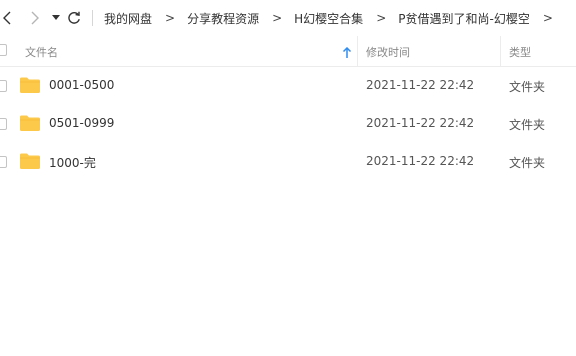 The width and height of the screenshot is (576, 356). Describe the element at coordinates (128, 18) in the screenshot. I see `breadcrumb-item-my-netdisk: 我的网盘` at that location.